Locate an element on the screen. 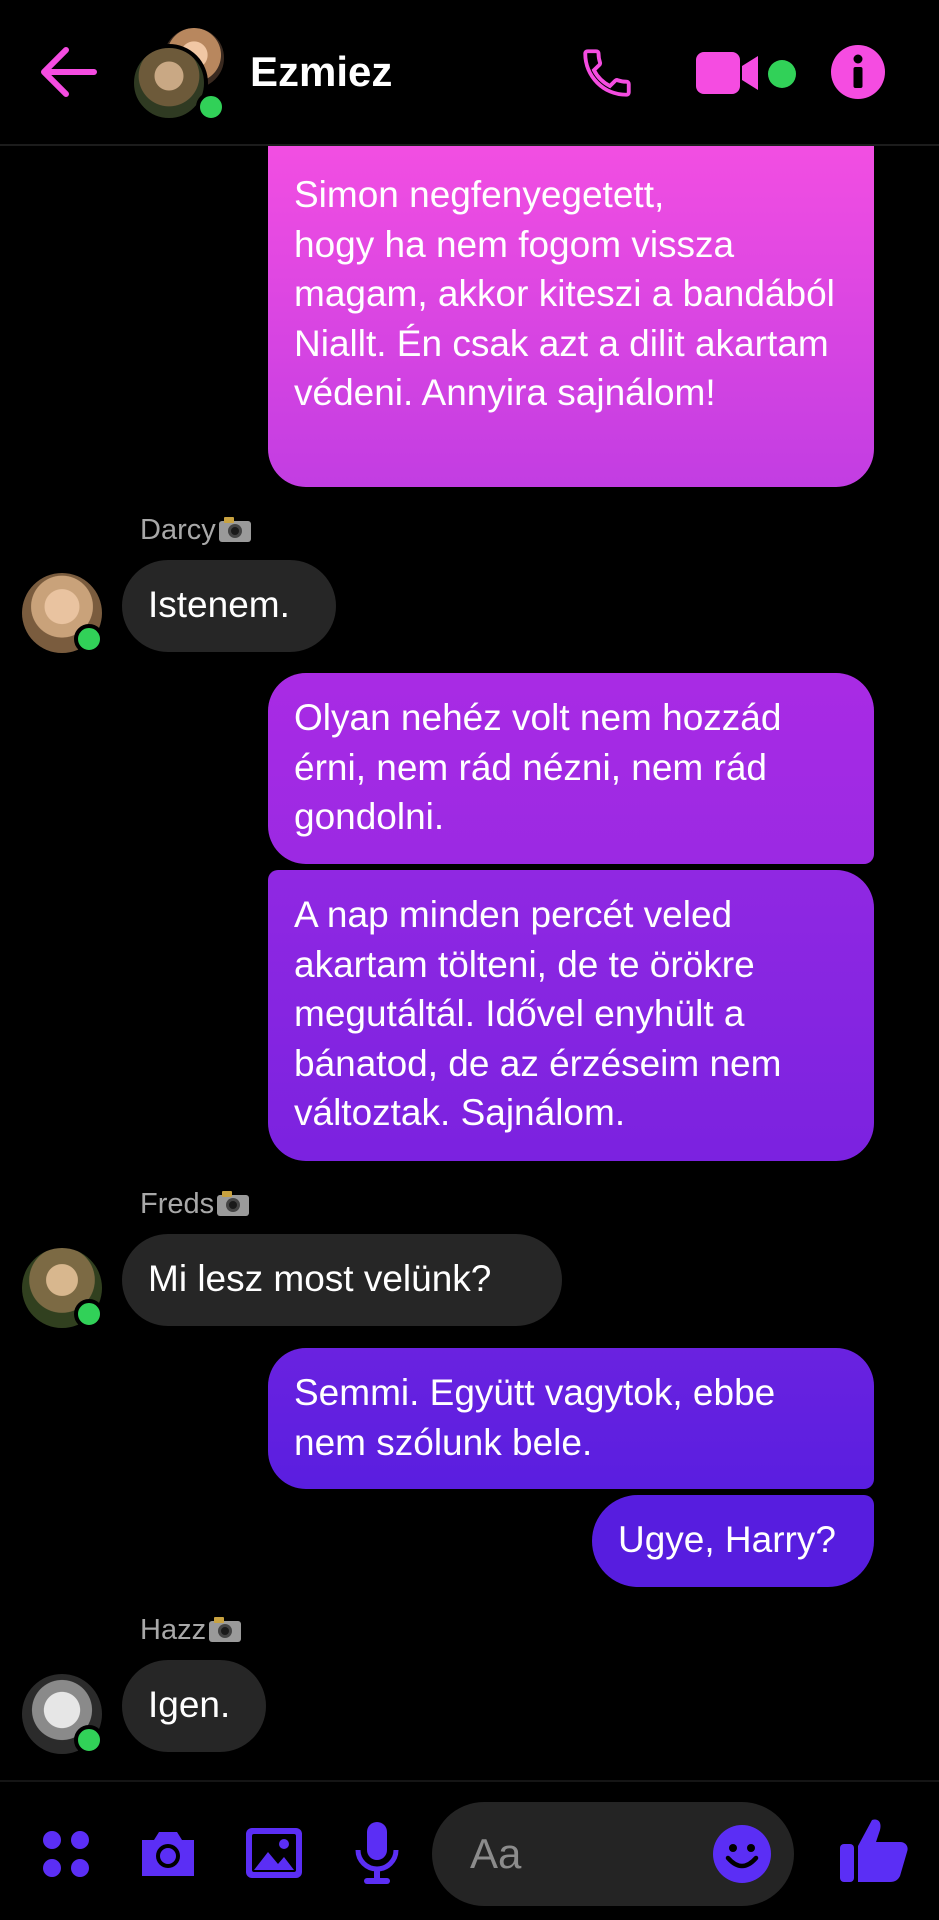 Image resolution: width=939 pixels, height=1920 pixels. info-icon is located at coordinates (858, 72).